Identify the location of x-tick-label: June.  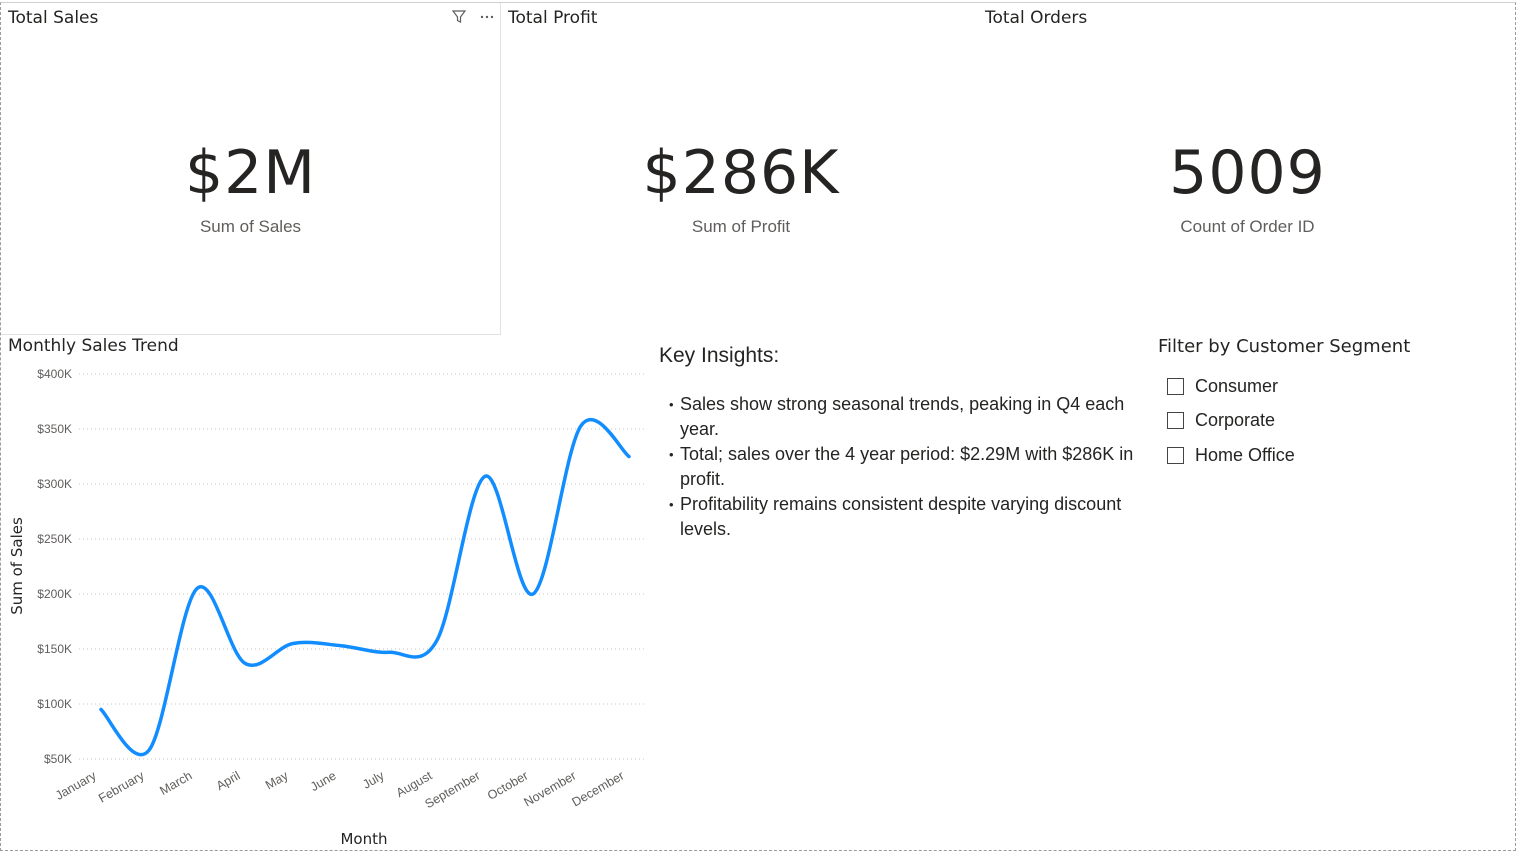
(323, 781).